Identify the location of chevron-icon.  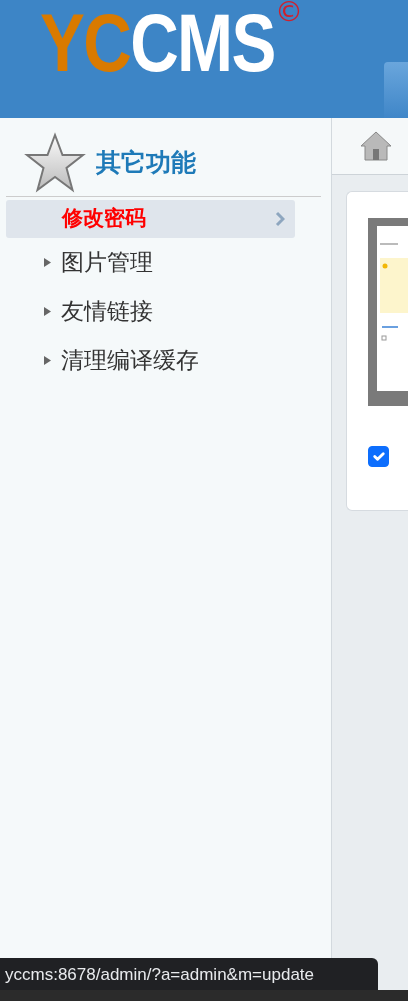
(280, 219).